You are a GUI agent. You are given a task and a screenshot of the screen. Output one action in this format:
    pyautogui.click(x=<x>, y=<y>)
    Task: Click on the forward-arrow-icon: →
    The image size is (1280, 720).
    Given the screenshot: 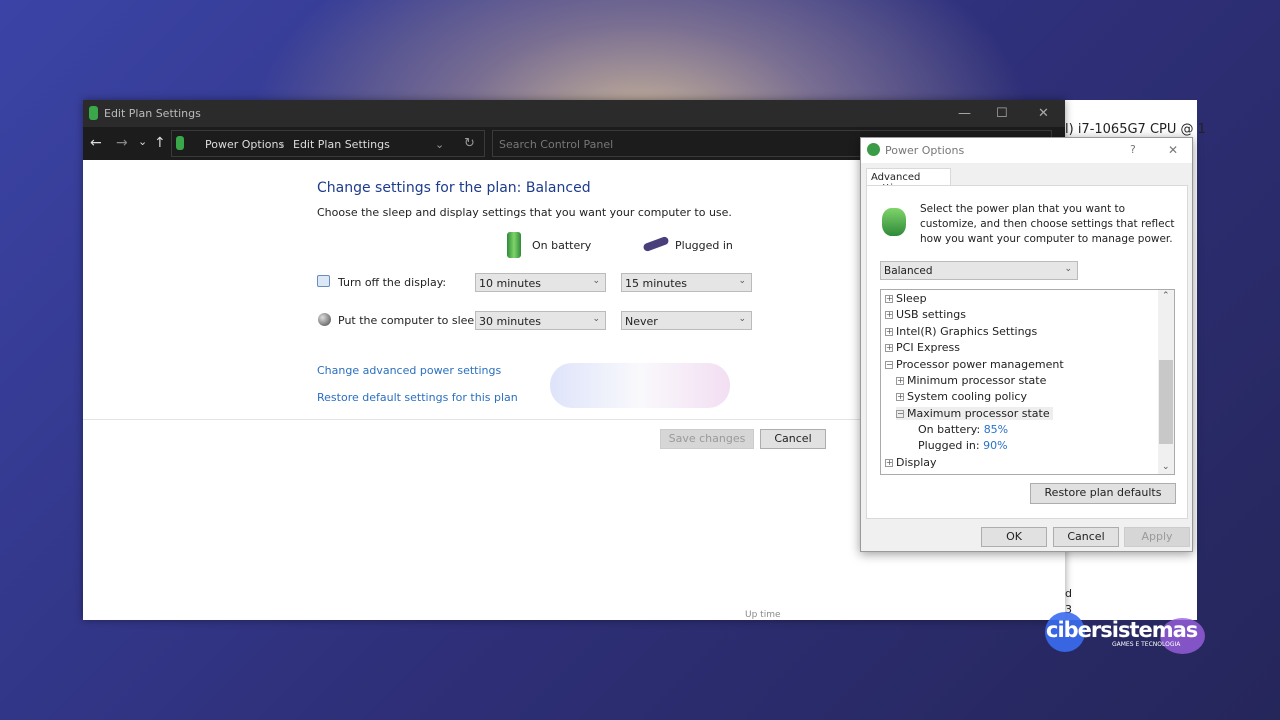 What is the action you would take?
    pyautogui.click(x=122, y=143)
    